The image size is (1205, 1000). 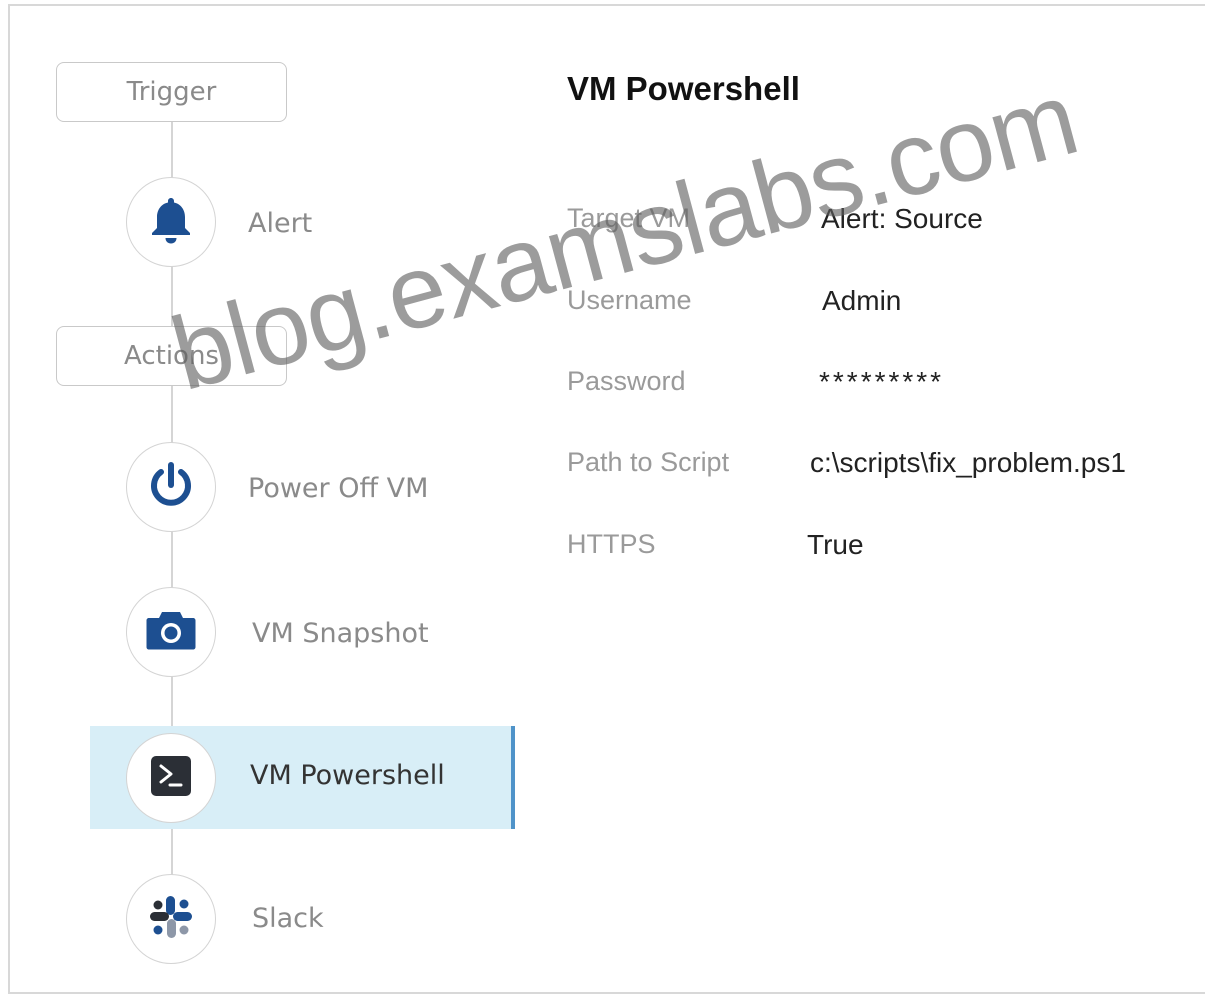 I want to click on vm-powershell-node, so click(x=171, y=778).